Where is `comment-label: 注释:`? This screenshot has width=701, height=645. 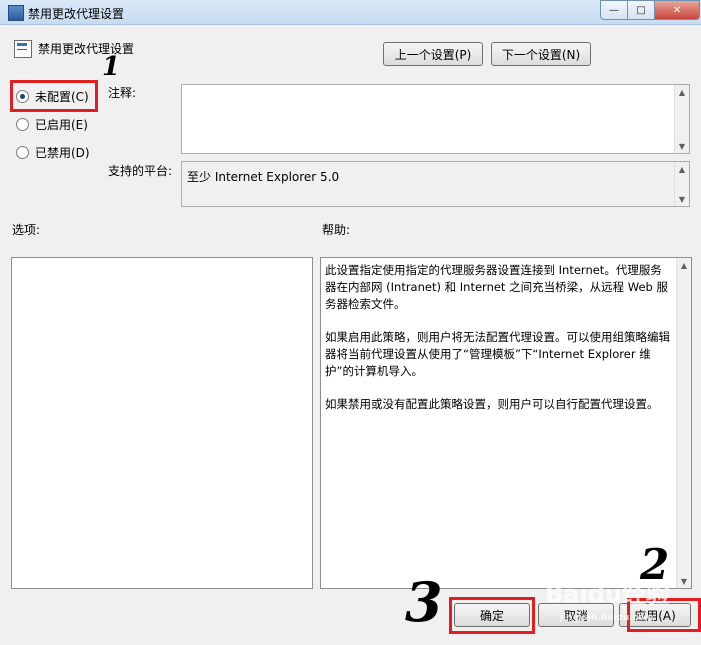 comment-label: 注释: is located at coordinates (122, 93).